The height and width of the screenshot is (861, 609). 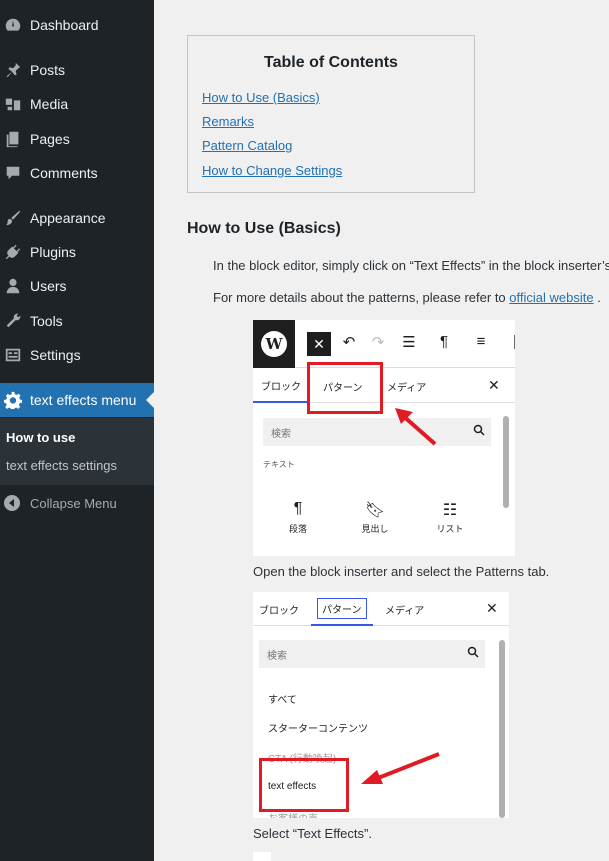 What do you see at coordinates (228, 121) in the screenshot?
I see `toc-link-remarks: Remarks` at bounding box center [228, 121].